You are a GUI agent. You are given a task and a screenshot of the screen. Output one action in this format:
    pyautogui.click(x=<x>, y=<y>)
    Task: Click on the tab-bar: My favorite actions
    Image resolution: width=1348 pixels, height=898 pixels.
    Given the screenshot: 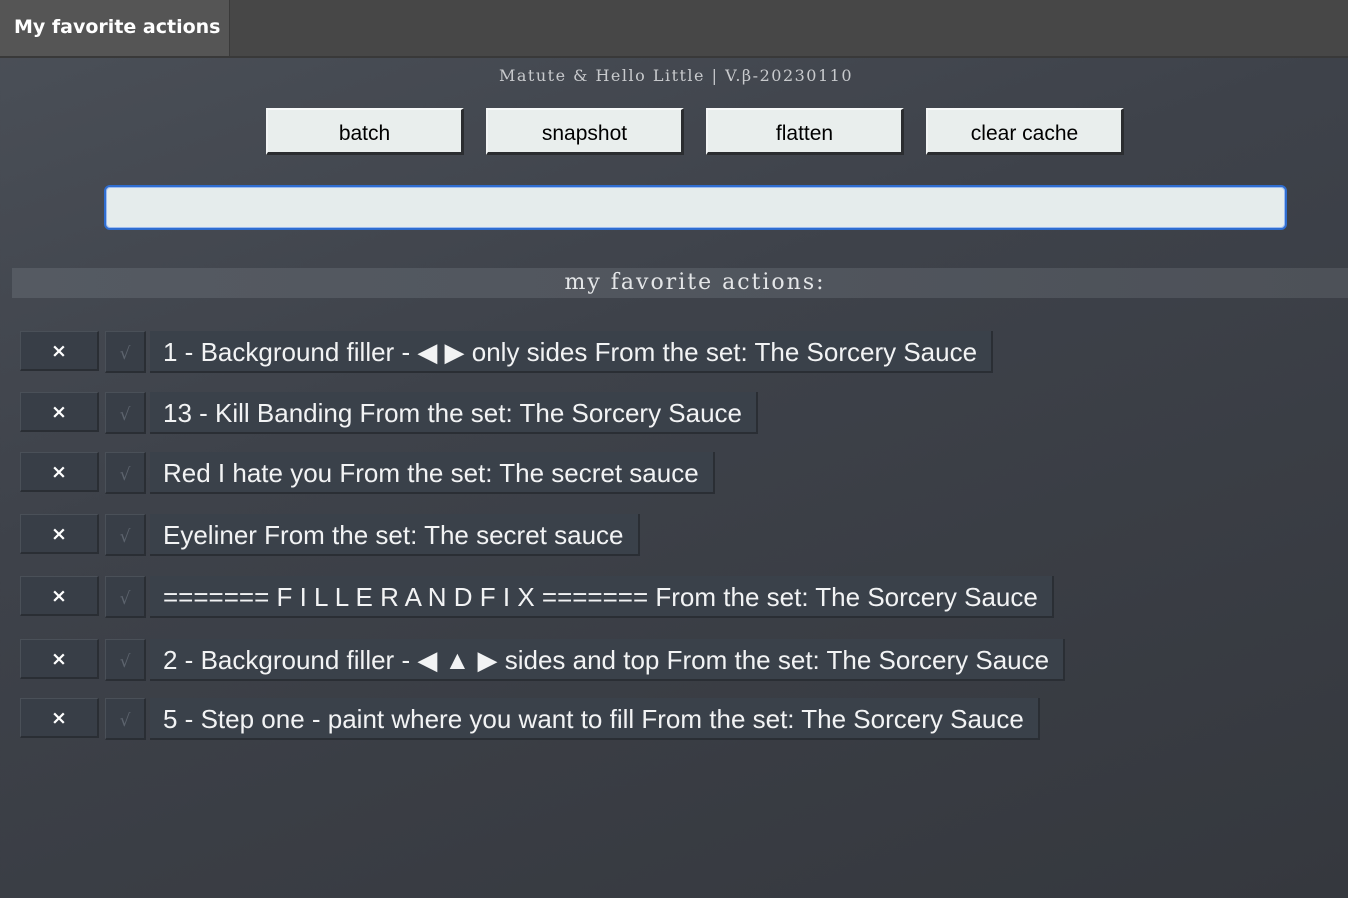 What is the action you would take?
    pyautogui.click(x=674, y=29)
    